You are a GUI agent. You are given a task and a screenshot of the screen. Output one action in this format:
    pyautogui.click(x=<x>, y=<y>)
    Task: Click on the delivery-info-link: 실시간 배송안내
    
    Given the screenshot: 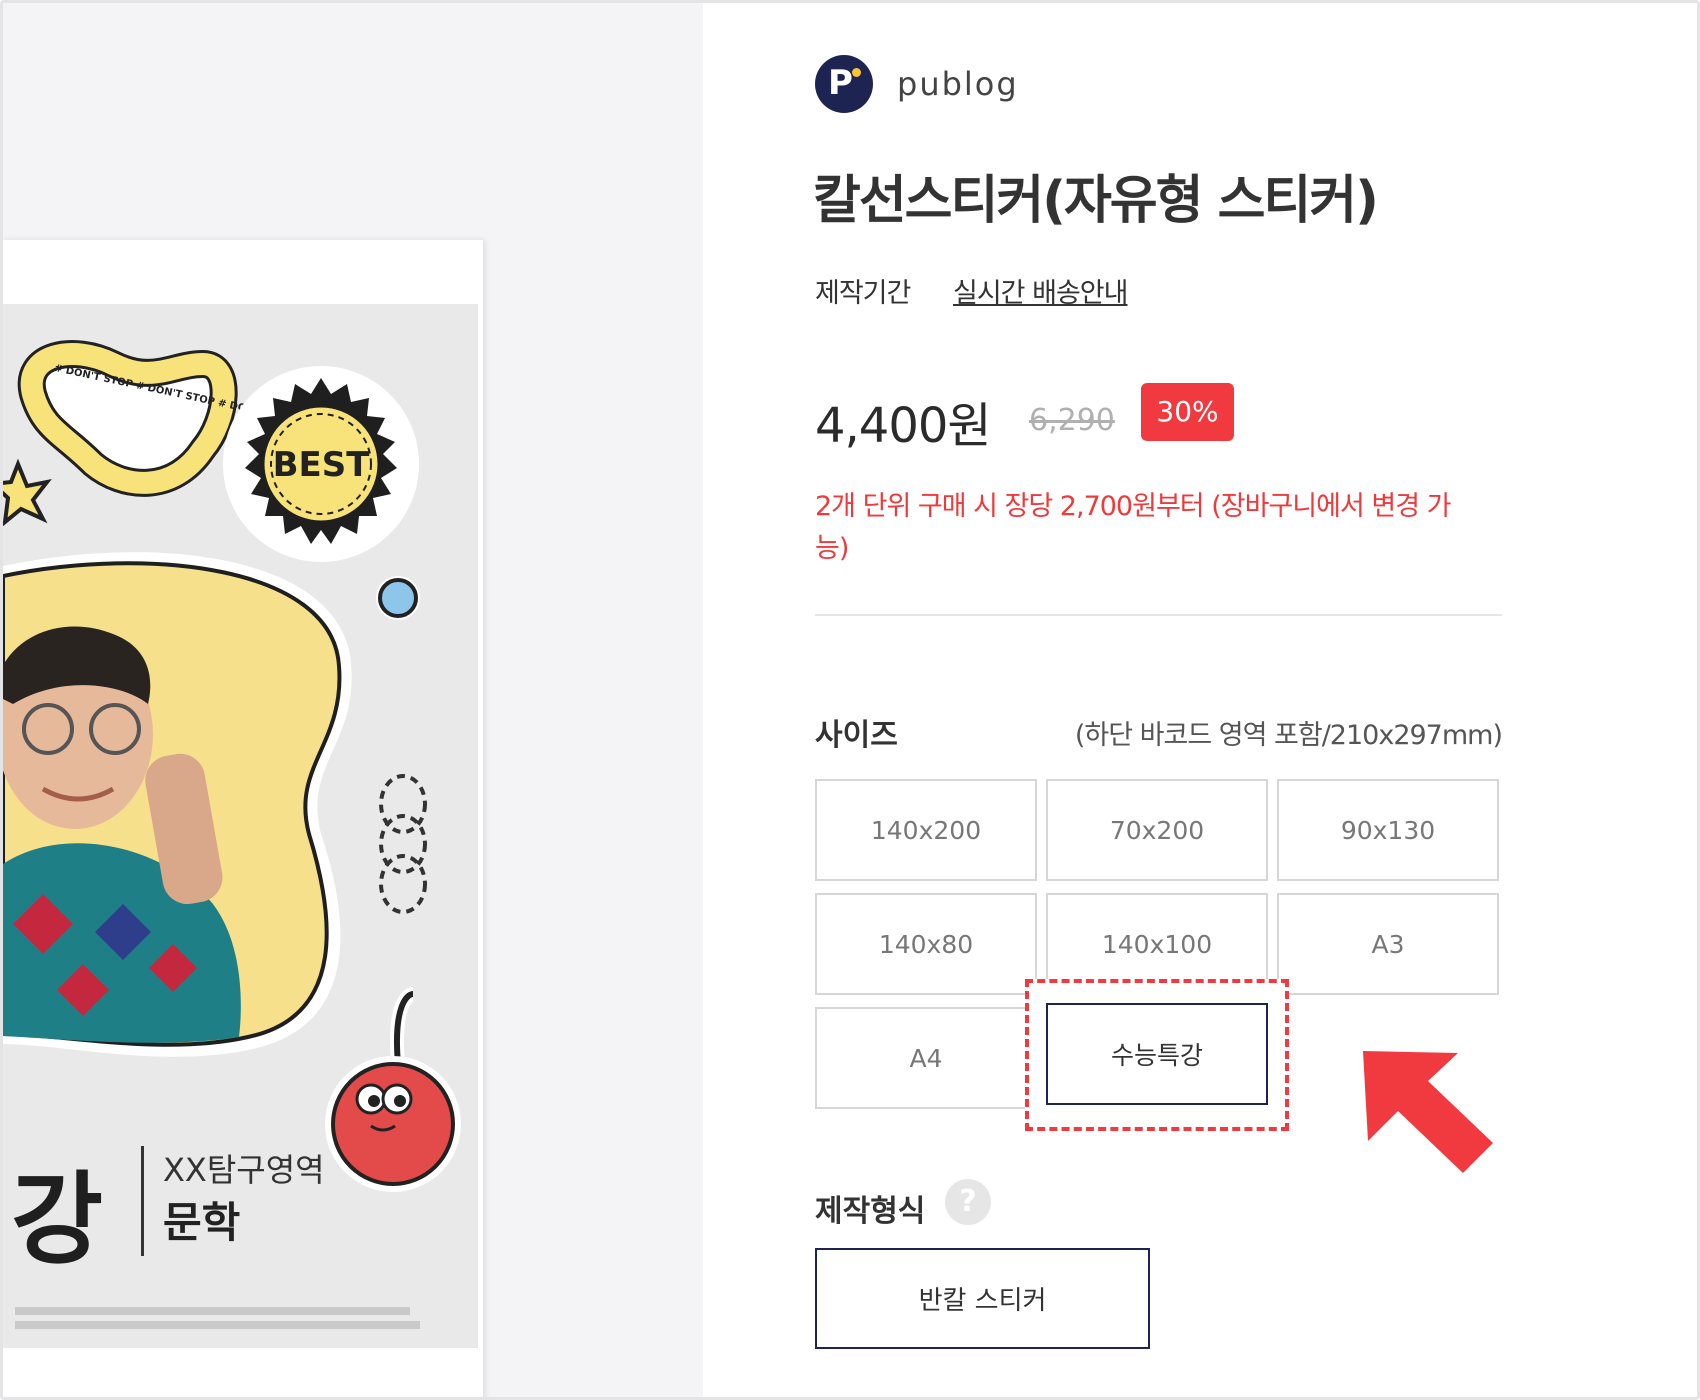 What is the action you would take?
    pyautogui.click(x=1040, y=290)
    